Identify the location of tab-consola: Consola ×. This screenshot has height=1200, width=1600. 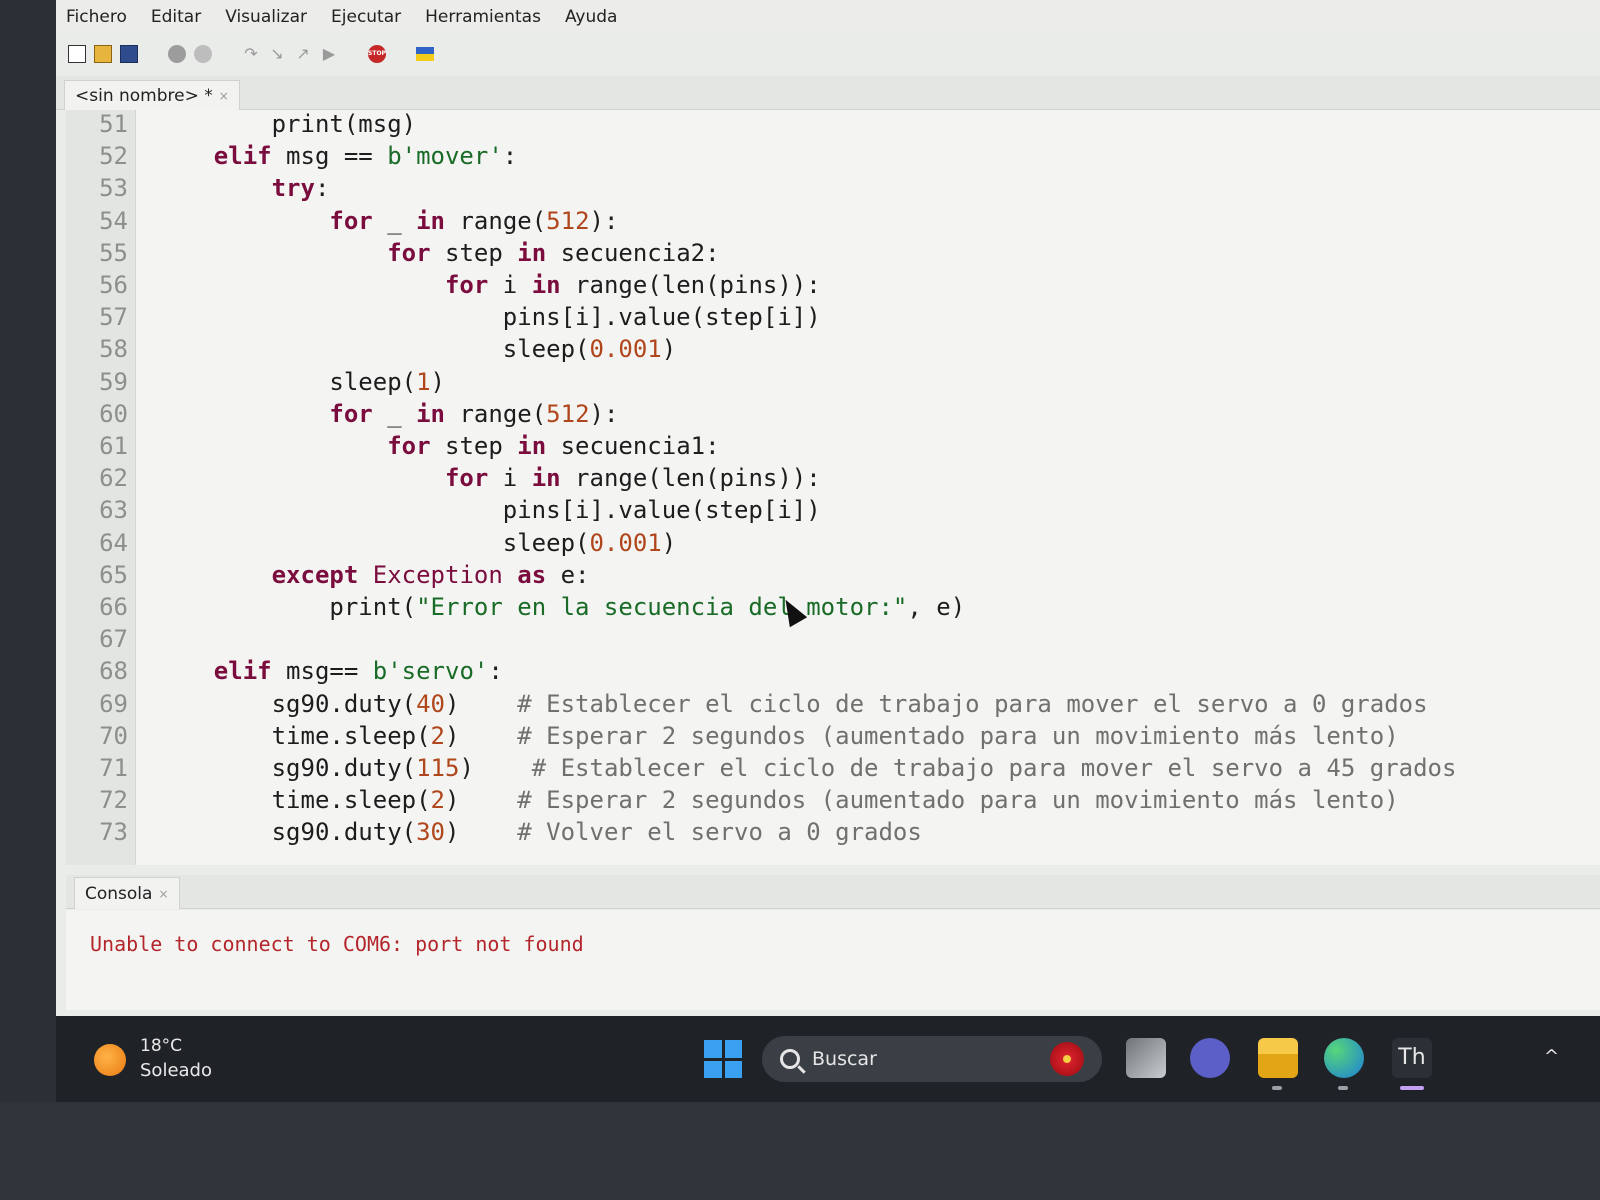
(127, 893).